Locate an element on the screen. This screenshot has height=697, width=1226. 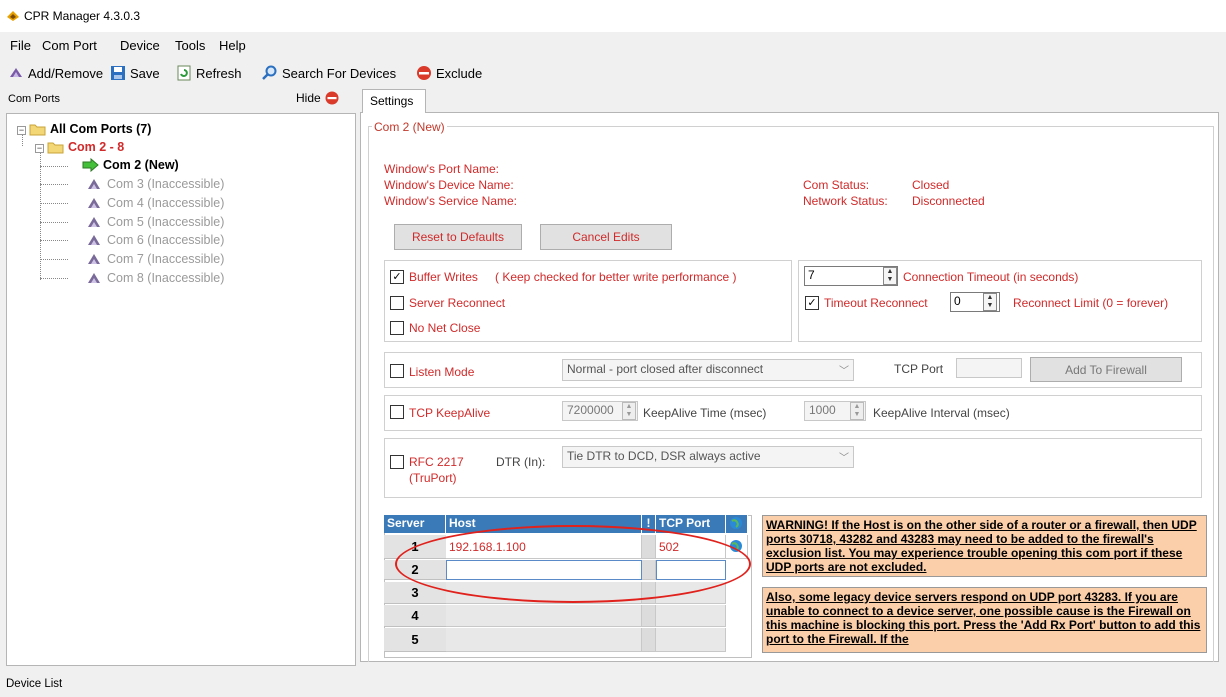
tree-item-com-5: Com 5 (Inaccessible) is located at coordinates (155, 222).